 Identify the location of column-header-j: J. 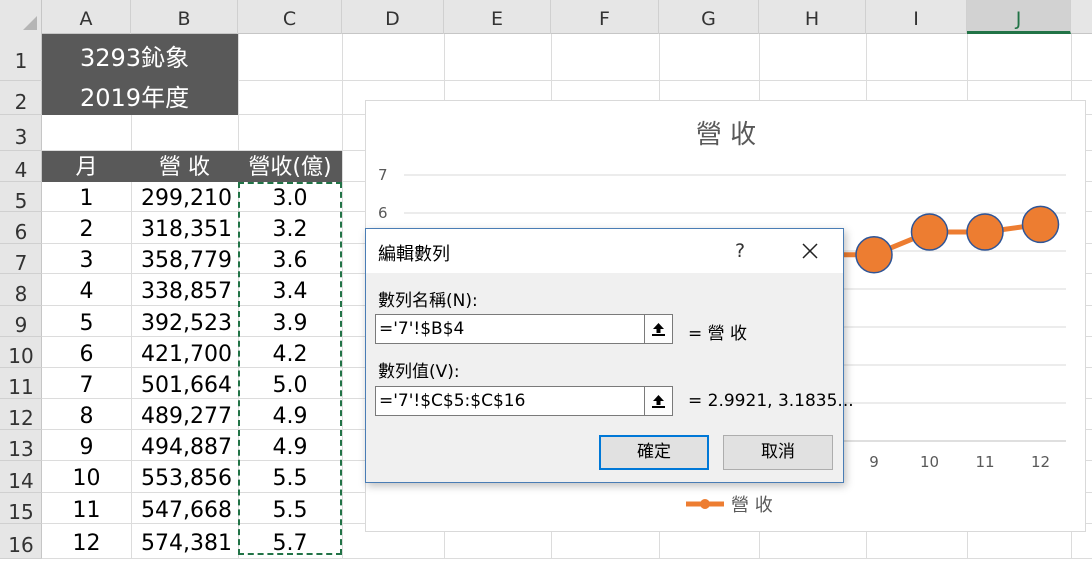
(1019, 17).